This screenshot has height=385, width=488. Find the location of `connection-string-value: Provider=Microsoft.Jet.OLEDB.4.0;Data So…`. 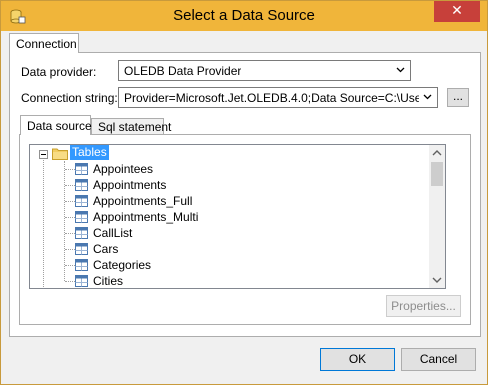

connection-string-value: Provider=Microsoft.Jet.OLEDB.4.0;Data So… is located at coordinates (271, 98).